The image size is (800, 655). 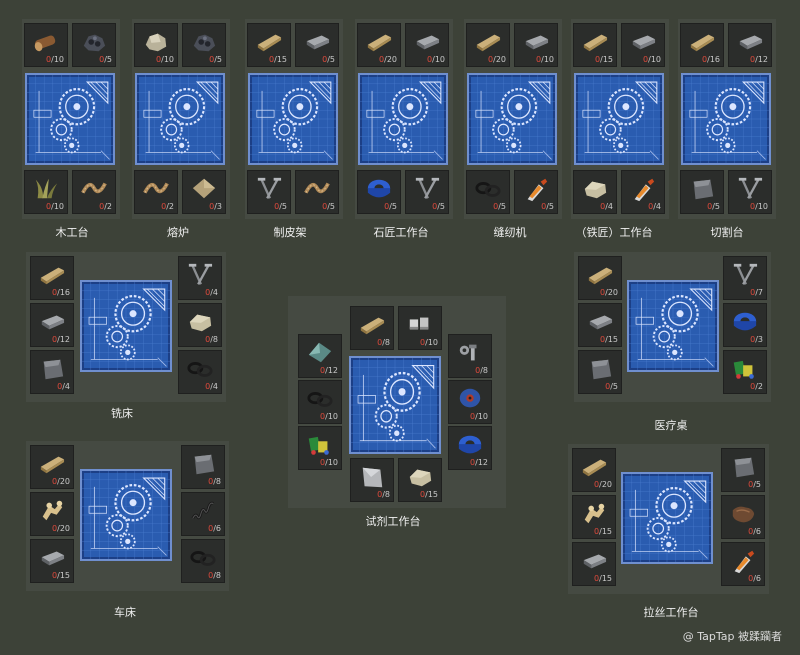 I want to click on nut-bolt-icon, so click(x=470, y=353).